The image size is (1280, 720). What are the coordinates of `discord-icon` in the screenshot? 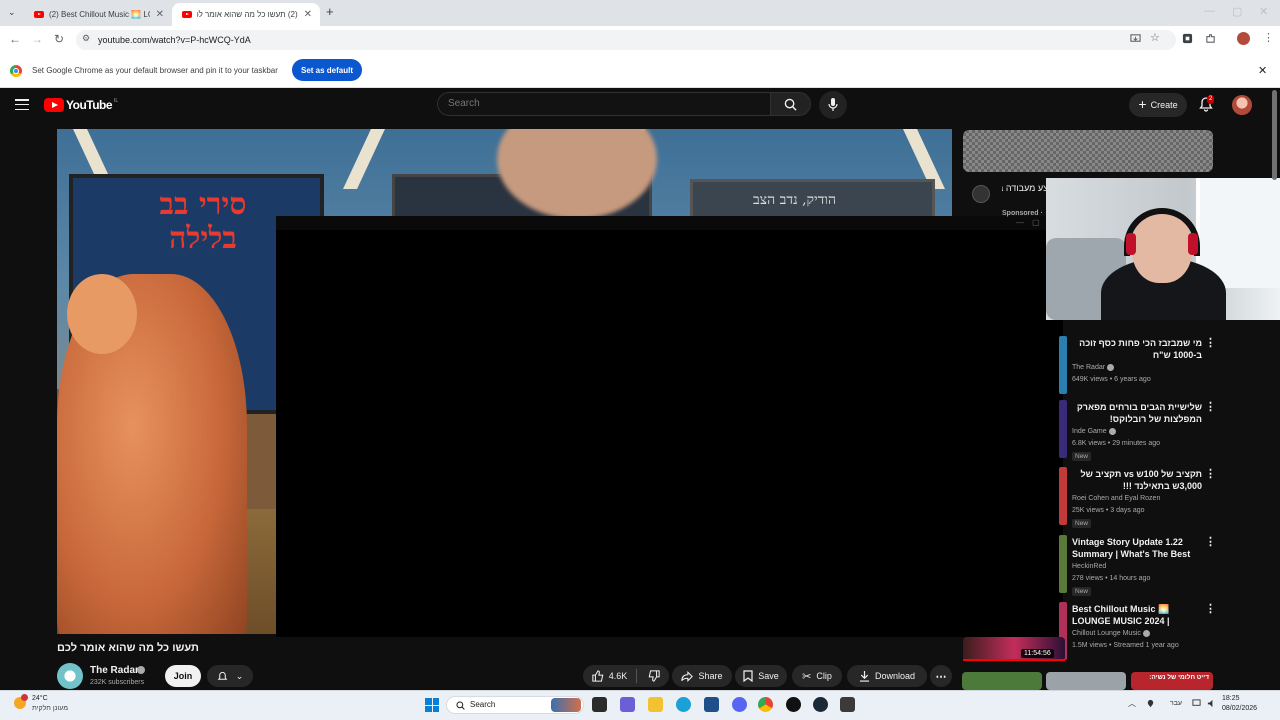 It's located at (739, 704).